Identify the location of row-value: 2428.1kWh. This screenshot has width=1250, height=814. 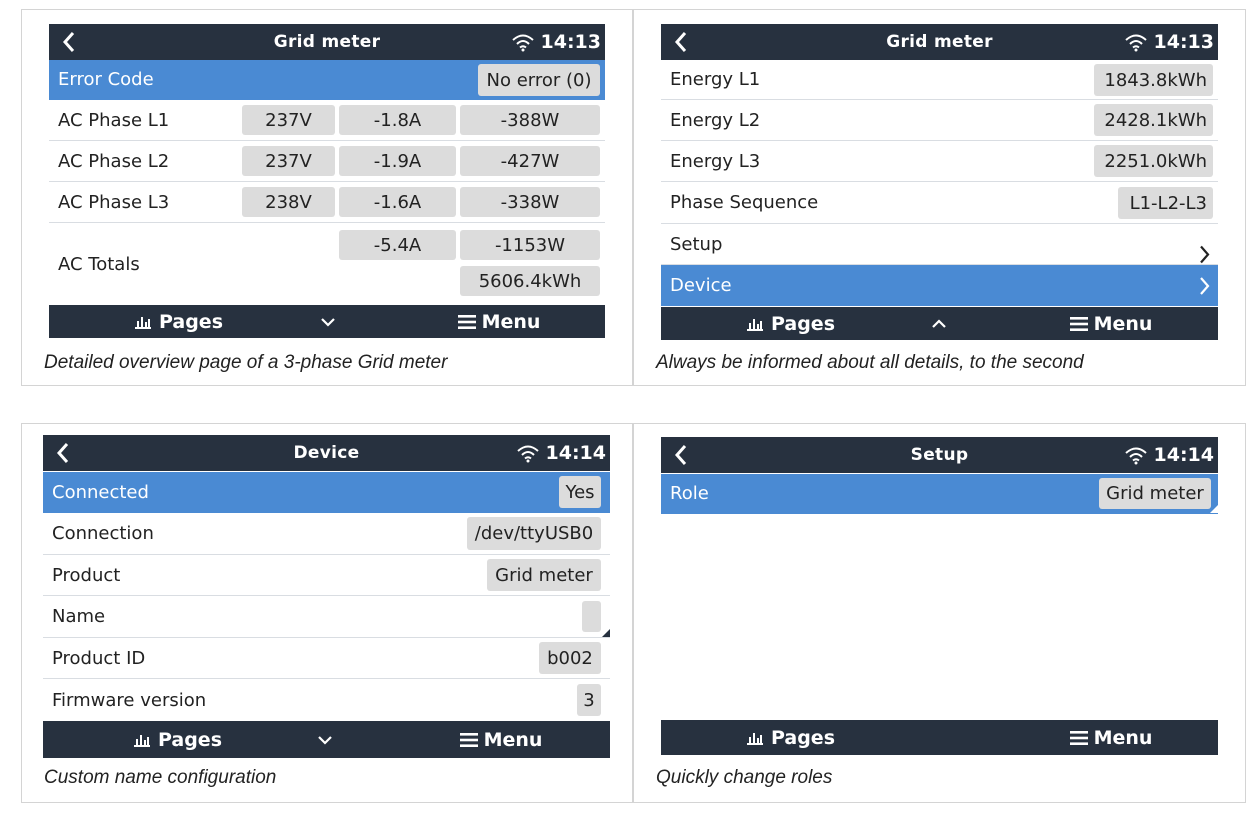
(1153, 120).